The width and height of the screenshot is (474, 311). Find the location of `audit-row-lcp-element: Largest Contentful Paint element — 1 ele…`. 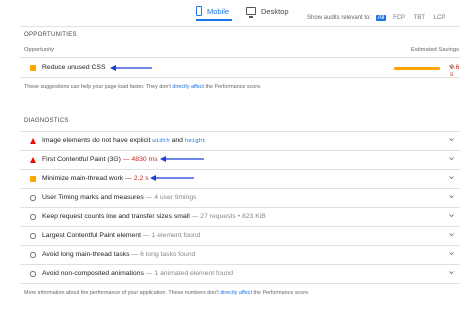

audit-row-lcp-element: Largest Contentful Paint element — 1 ele… is located at coordinates (240, 236).